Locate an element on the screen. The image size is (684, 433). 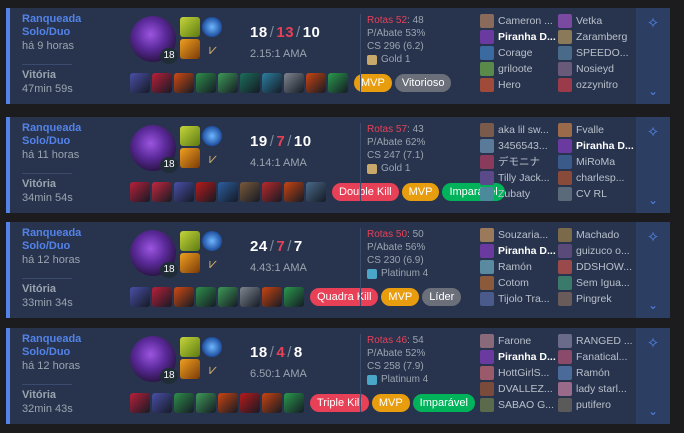
player-row: Hero is located at coordinates (520, 85).